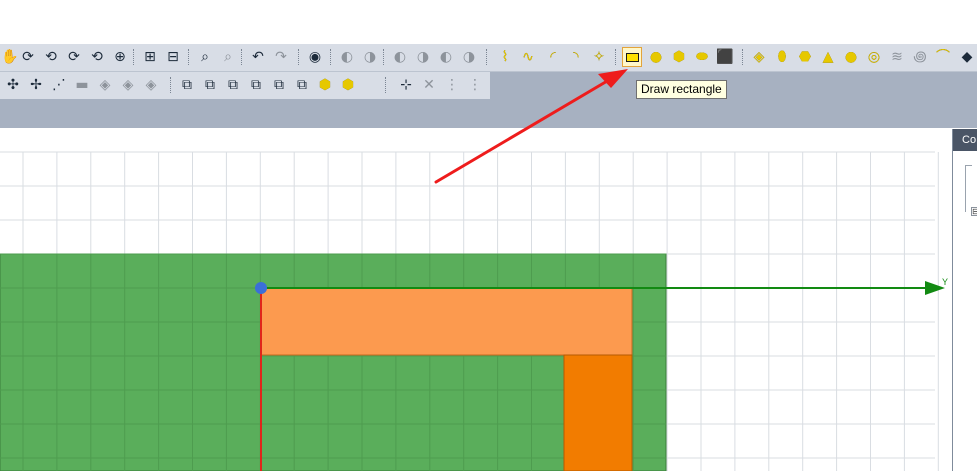 The image size is (977, 471). What do you see at coordinates (261, 288) in the screenshot?
I see `origin-marker` at bounding box center [261, 288].